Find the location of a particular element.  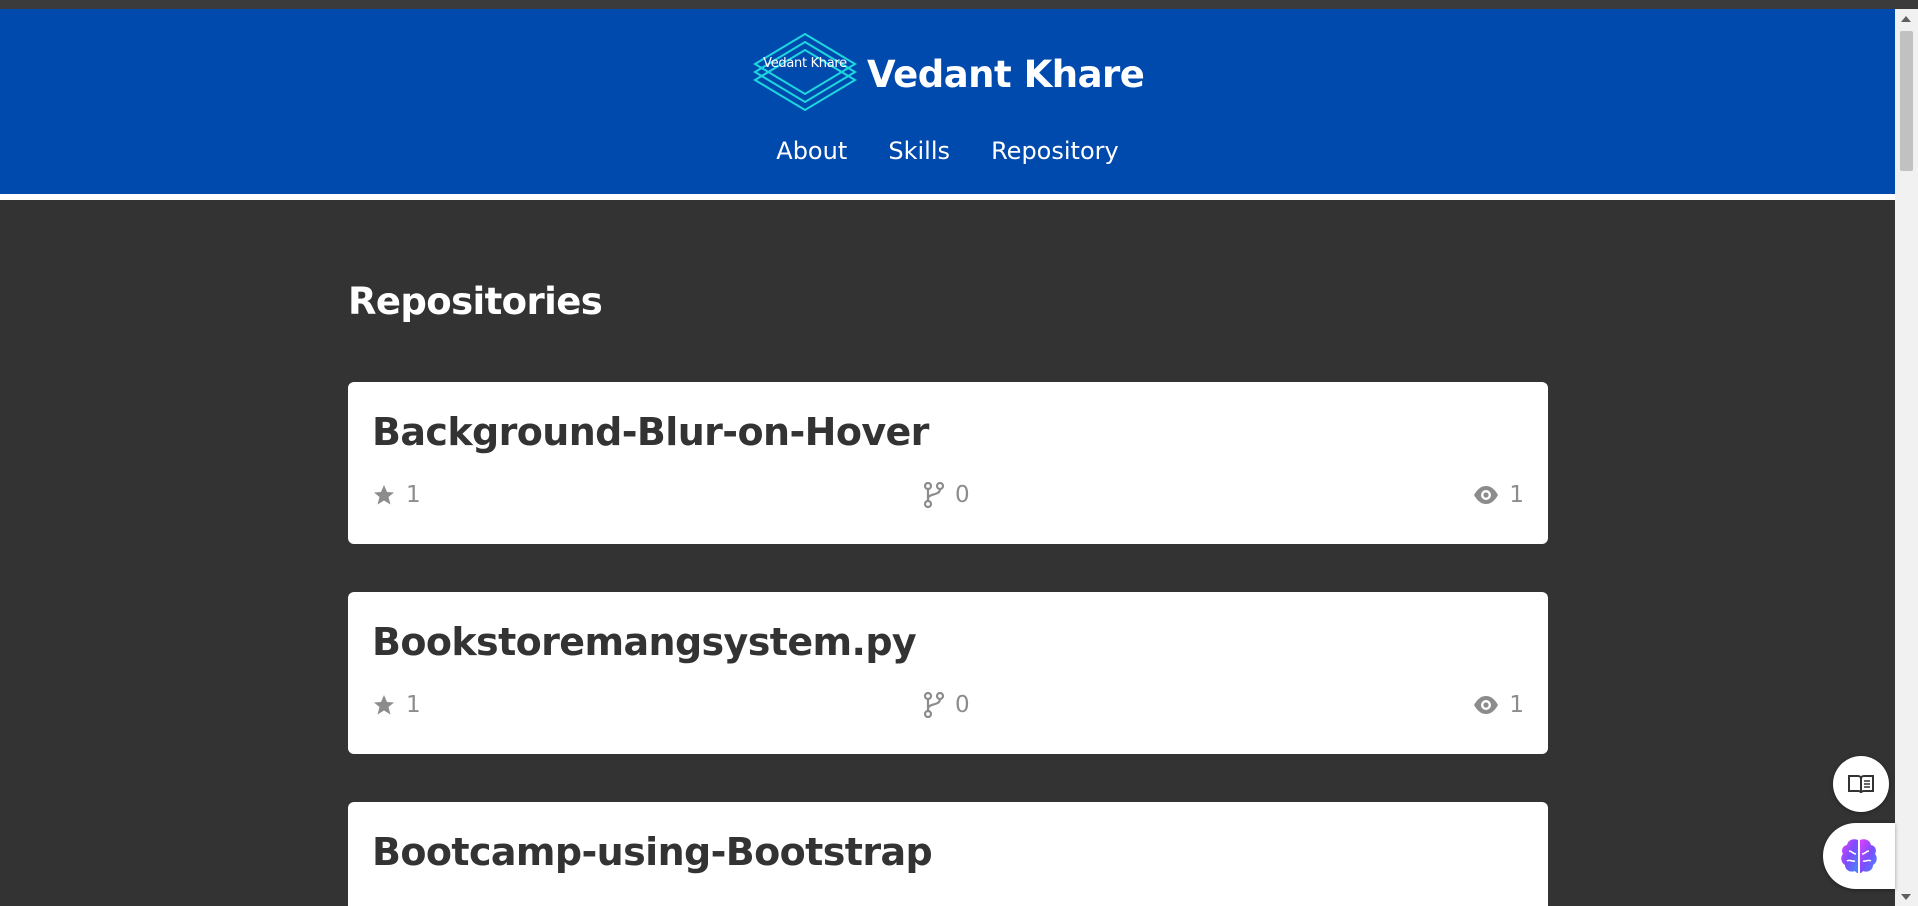

nav-link-repository: Repository is located at coordinates (1055, 151).